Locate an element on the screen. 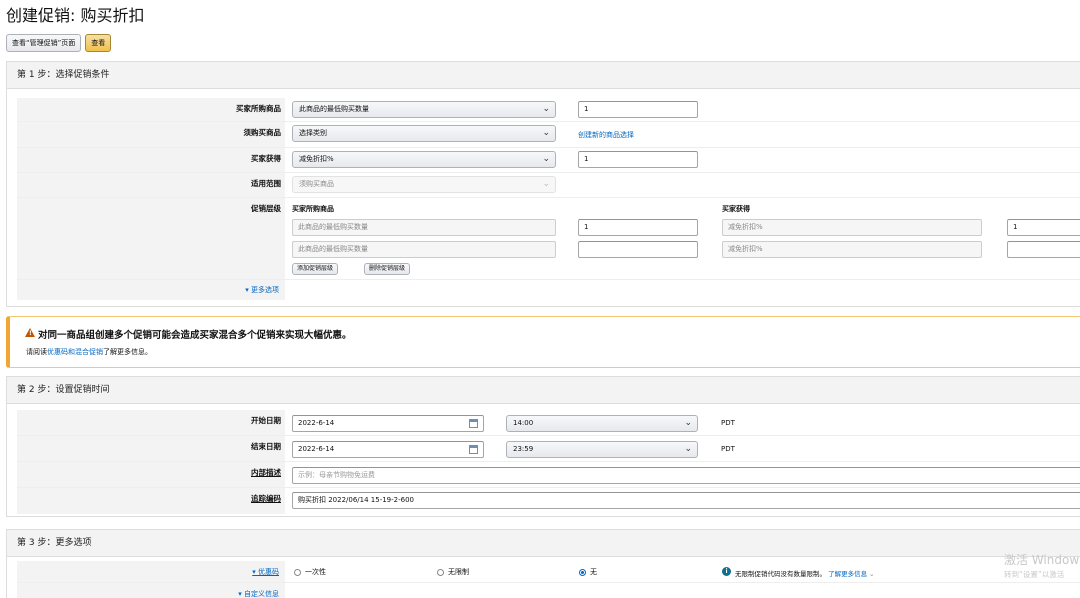 The width and height of the screenshot is (1080, 598). promotion-tiers-label: 促销层级 is located at coordinates (266, 208).